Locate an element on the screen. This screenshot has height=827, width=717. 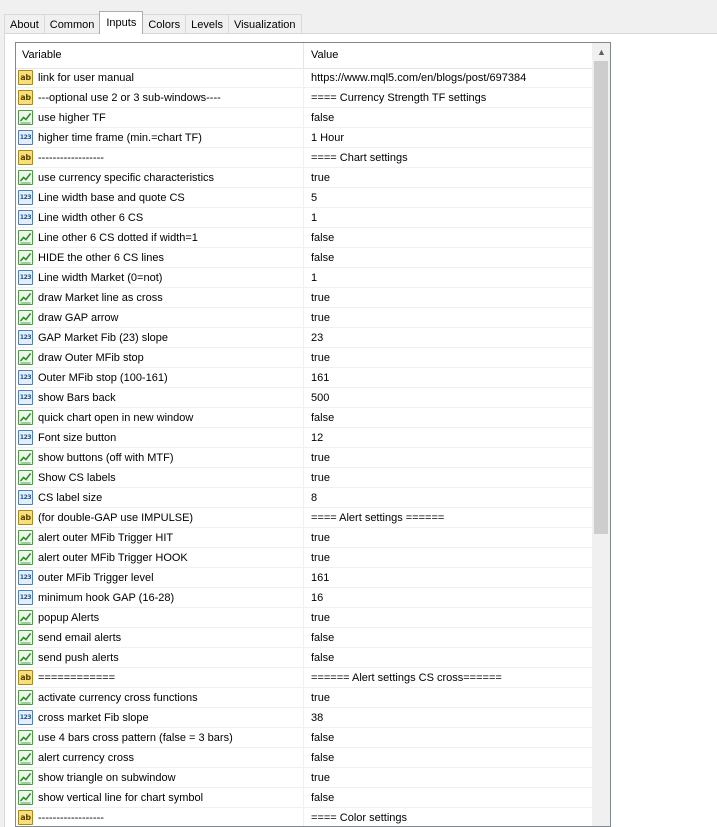
table-row: Show CS labels true is located at coordinates (305, 478).